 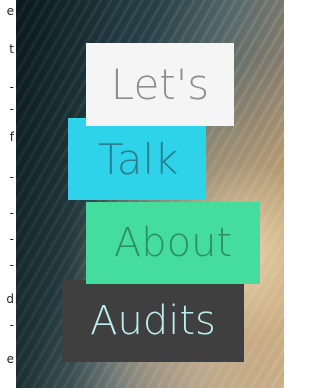 I want to click on clipped-article-text: e t - - f - - - - d - e, so click(x=8, y=194).